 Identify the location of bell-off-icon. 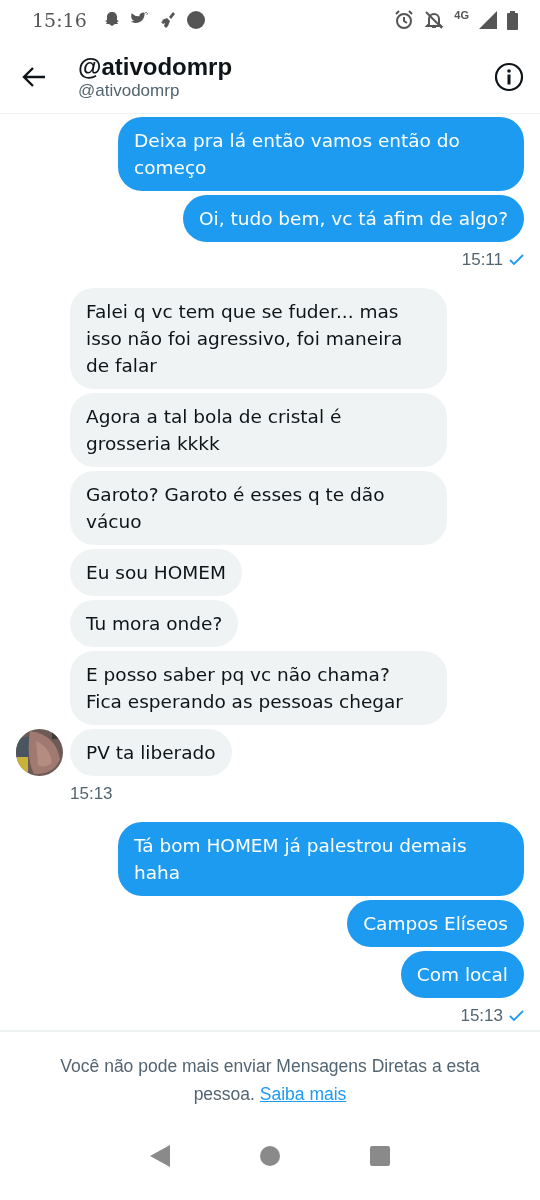
(434, 20).